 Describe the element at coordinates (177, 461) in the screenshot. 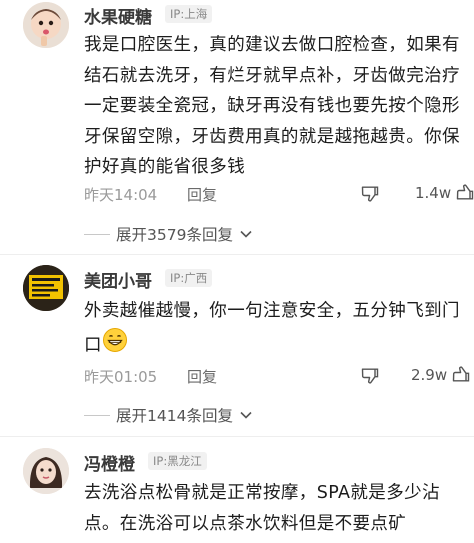

I see `ip-location-tag: IP:黑龙江` at that location.